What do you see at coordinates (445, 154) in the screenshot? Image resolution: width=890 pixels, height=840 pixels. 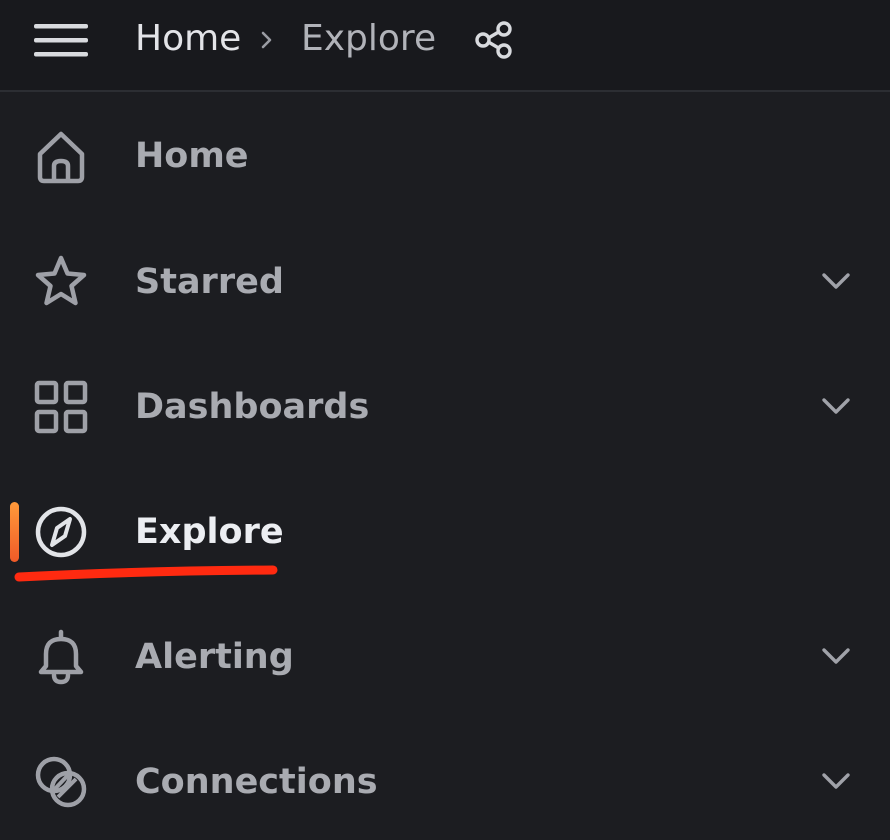 I see `nav-item-home: Home` at bounding box center [445, 154].